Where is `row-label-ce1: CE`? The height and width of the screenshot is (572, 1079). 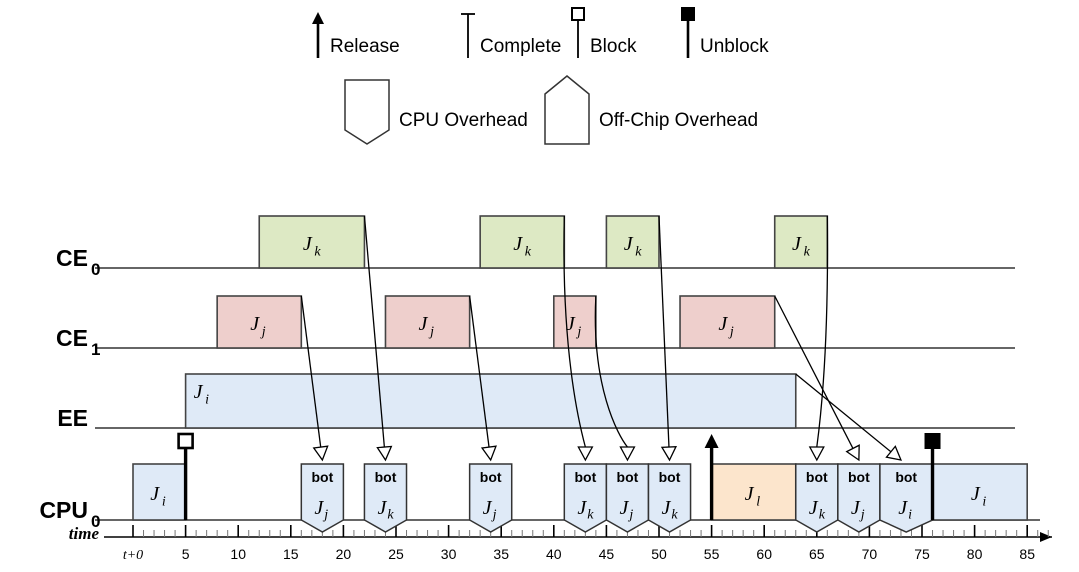 row-label-ce1: CE is located at coordinates (72, 338).